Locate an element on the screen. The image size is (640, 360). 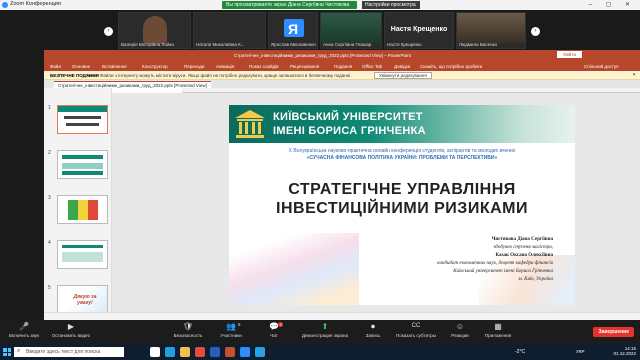
slide-thumbnail-5: Дякую за увагу! is located at coordinates (82, 299).